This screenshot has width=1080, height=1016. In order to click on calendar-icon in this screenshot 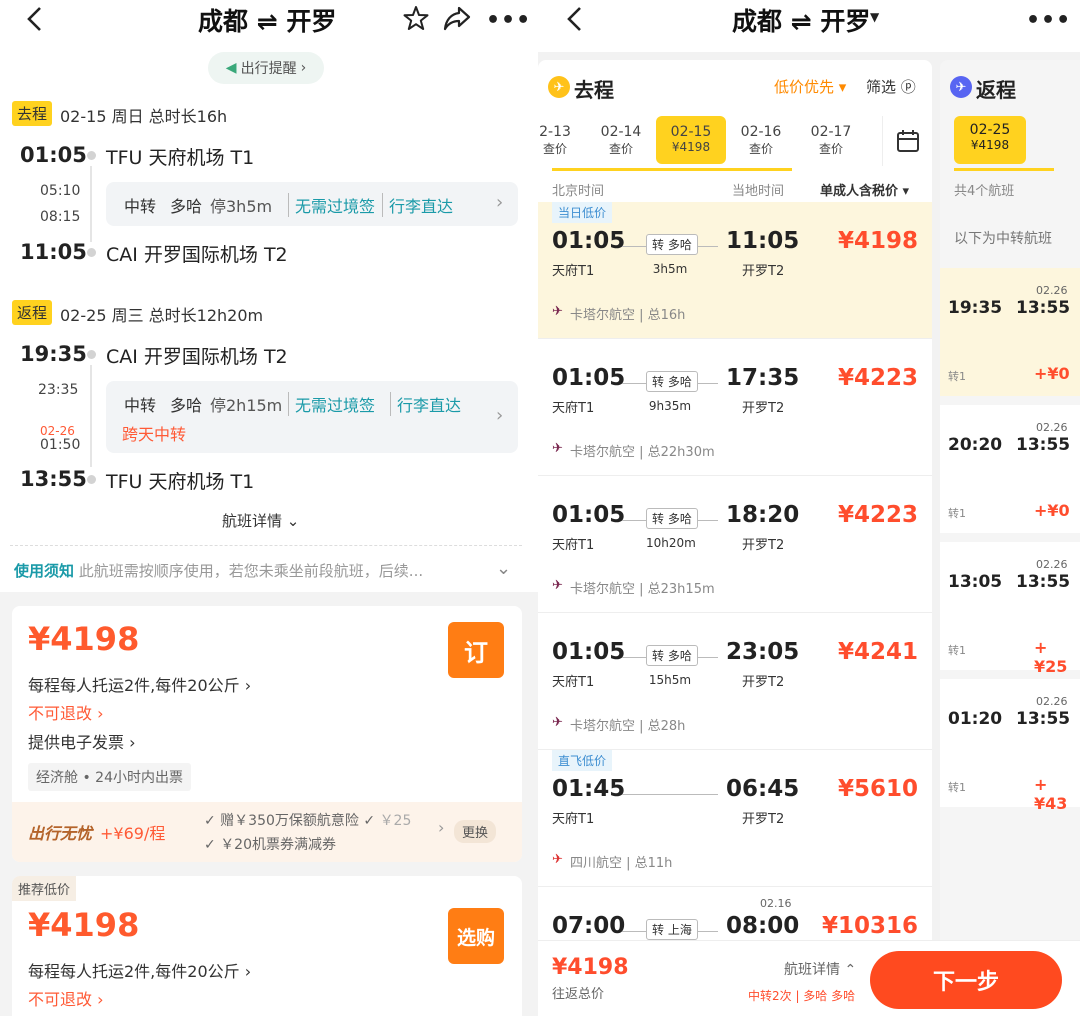, I will do `click(907, 141)`.